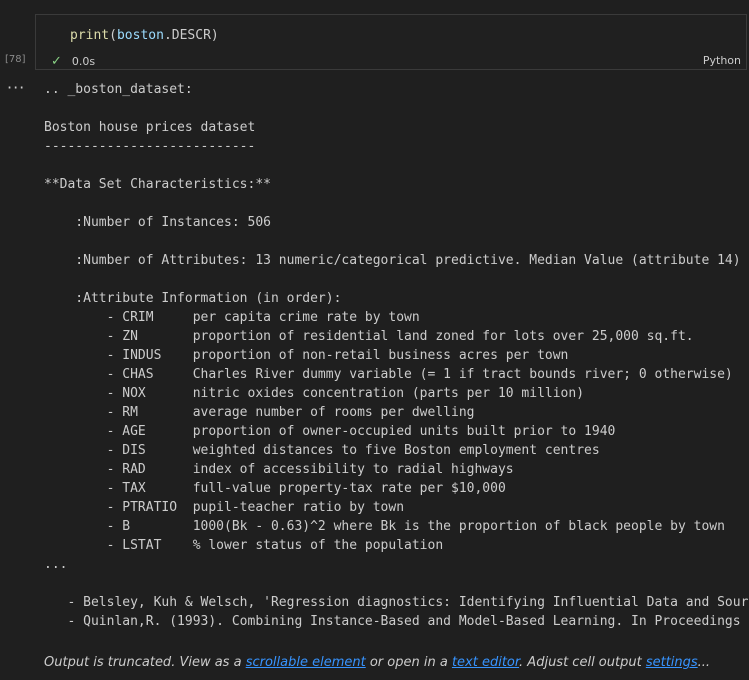 This screenshot has height=680, width=749. Describe the element at coordinates (306, 662) in the screenshot. I see `scrollable-element-link: scrollable element` at that location.